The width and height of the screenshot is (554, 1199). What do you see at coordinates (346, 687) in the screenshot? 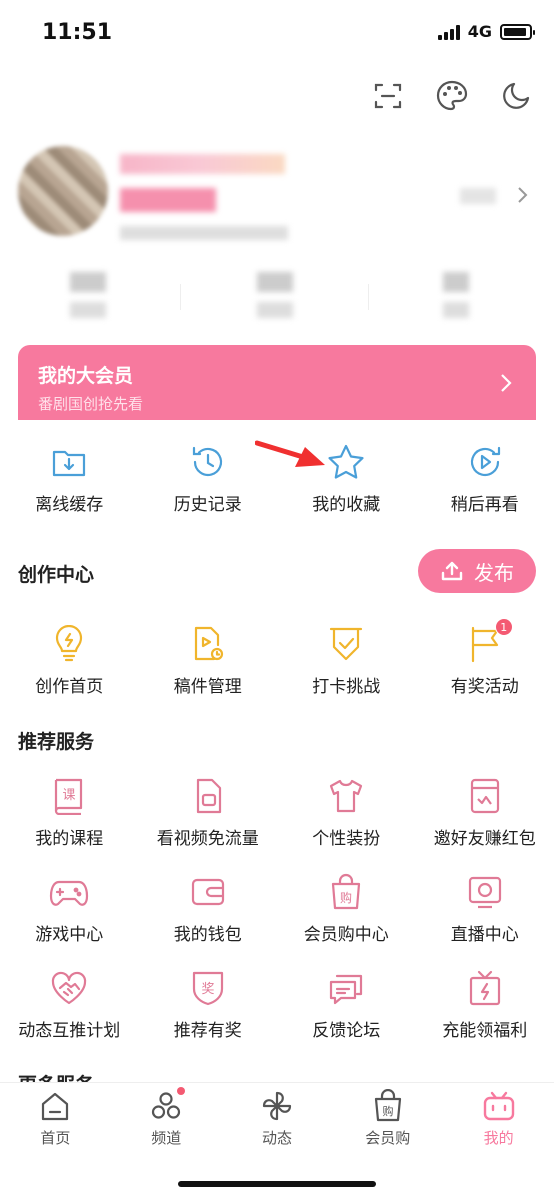
I see `creation-item-label: 打卡挑战` at bounding box center [346, 687].